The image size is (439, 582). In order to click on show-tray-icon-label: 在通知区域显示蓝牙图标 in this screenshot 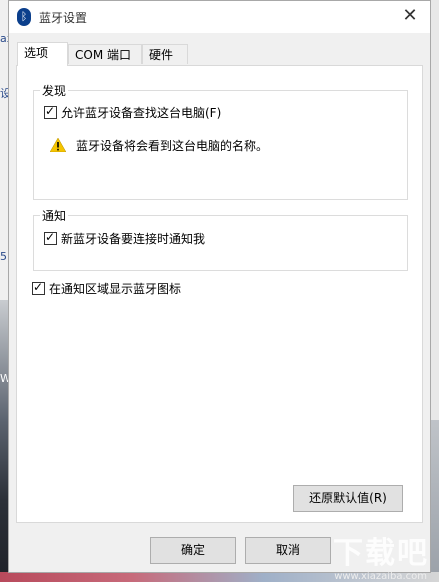, I will do `click(115, 289)`.